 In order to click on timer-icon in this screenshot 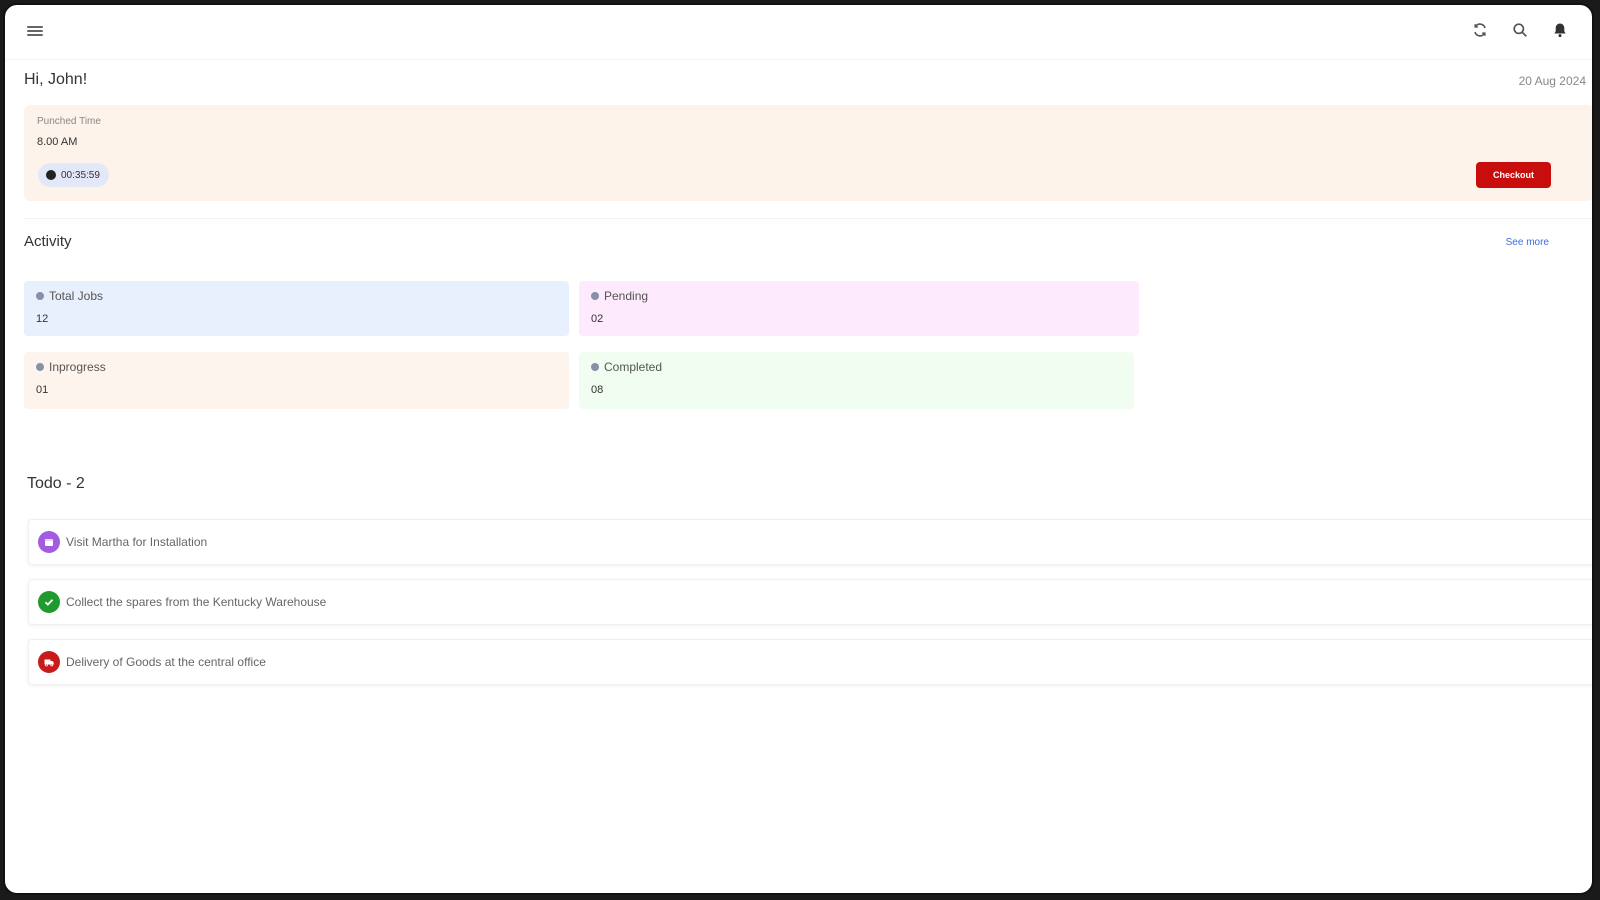, I will do `click(51, 175)`.